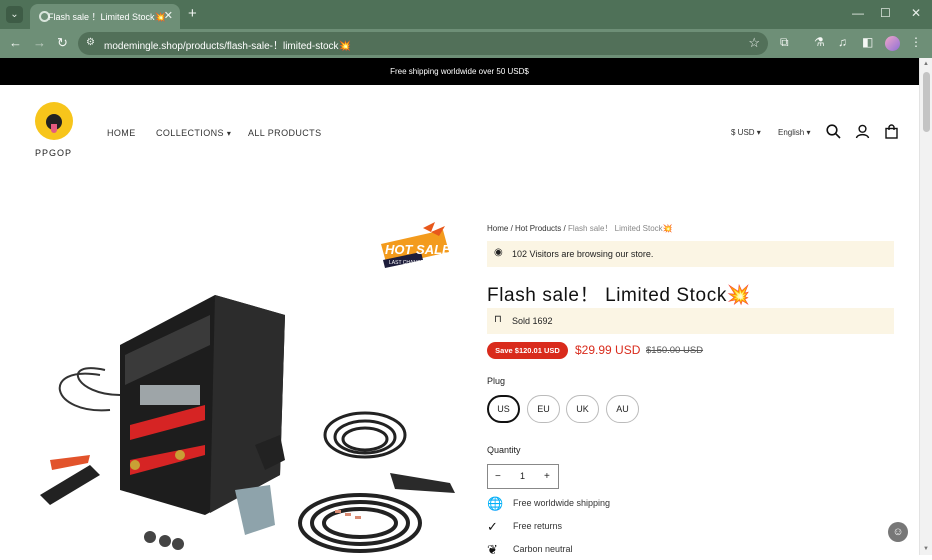 The width and height of the screenshot is (932, 560). I want to click on breadcrumb-home: Home, so click(497, 228).